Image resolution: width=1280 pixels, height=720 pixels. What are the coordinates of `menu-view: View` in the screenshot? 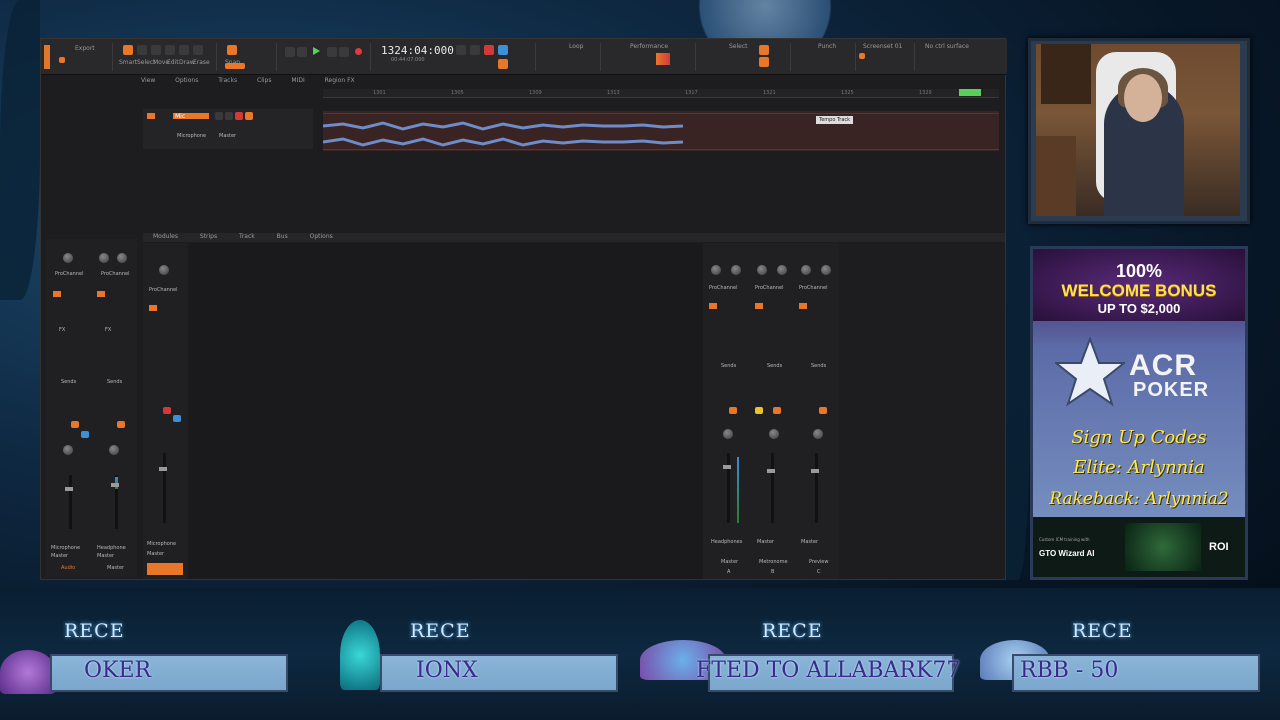 It's located at (148, 80).